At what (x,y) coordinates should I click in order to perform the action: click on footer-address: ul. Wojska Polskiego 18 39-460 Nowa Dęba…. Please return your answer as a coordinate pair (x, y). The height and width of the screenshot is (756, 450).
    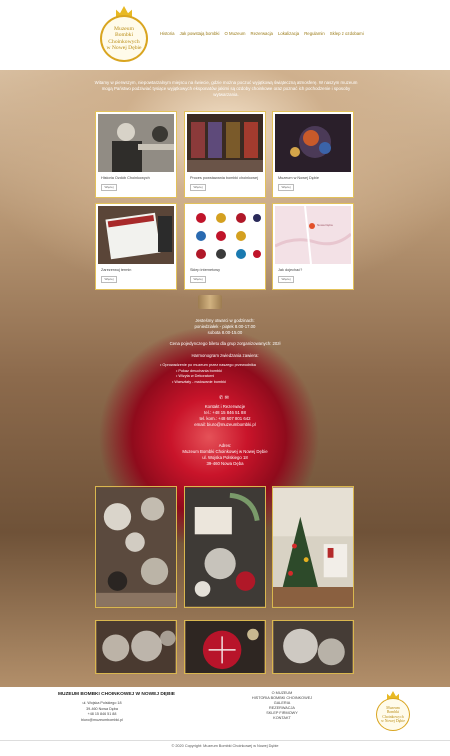
    Looking at the image, I should click on (102, 712).